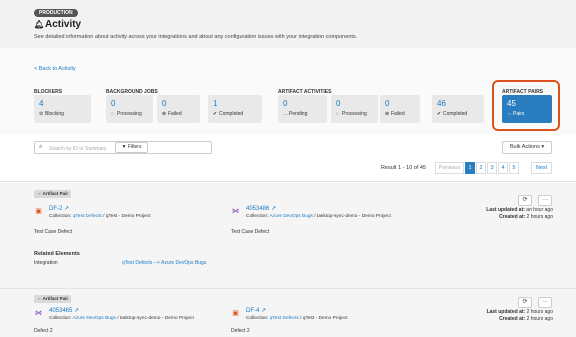 This screenshot has width=576, height=337. What do you see at coordinates (46, 263) in the screenshot?
I see `related-integration-label: Integration` at bounding box center [46, 263].